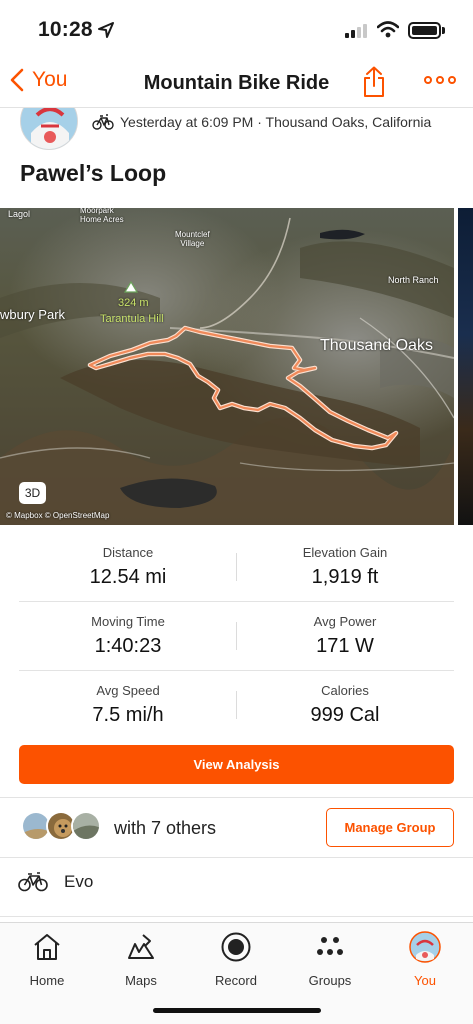  I want to click on next-photo-preview, so click(465, 366).